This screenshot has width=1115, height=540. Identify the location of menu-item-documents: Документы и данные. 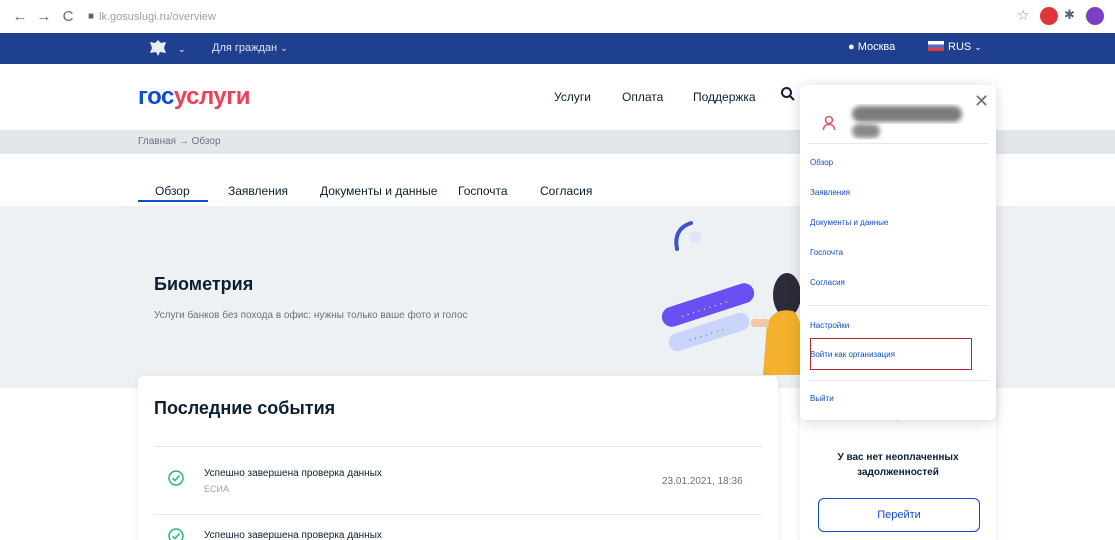
(849, 222).